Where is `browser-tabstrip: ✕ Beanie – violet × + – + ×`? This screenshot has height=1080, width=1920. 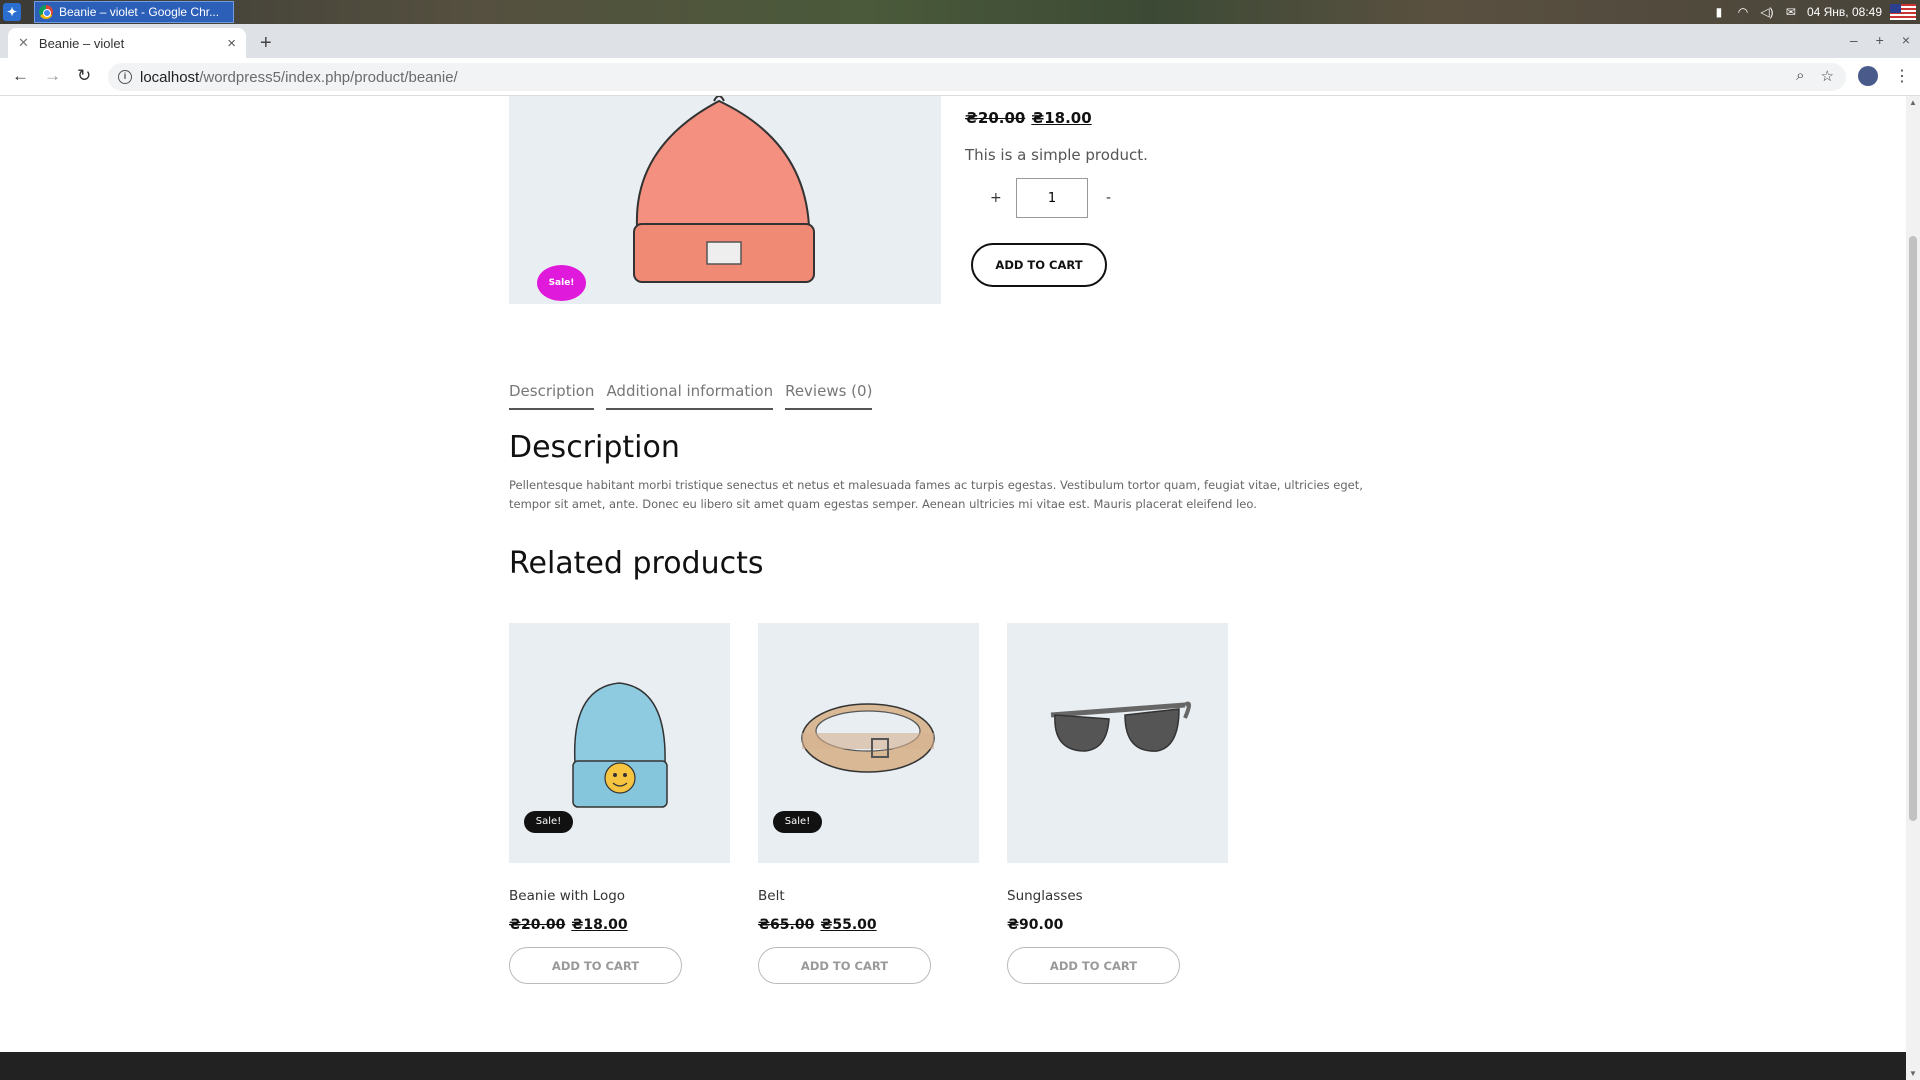 browser-tabstrip: ✕ Beanie – violet × + – + × is located at coordinates (960, 41).